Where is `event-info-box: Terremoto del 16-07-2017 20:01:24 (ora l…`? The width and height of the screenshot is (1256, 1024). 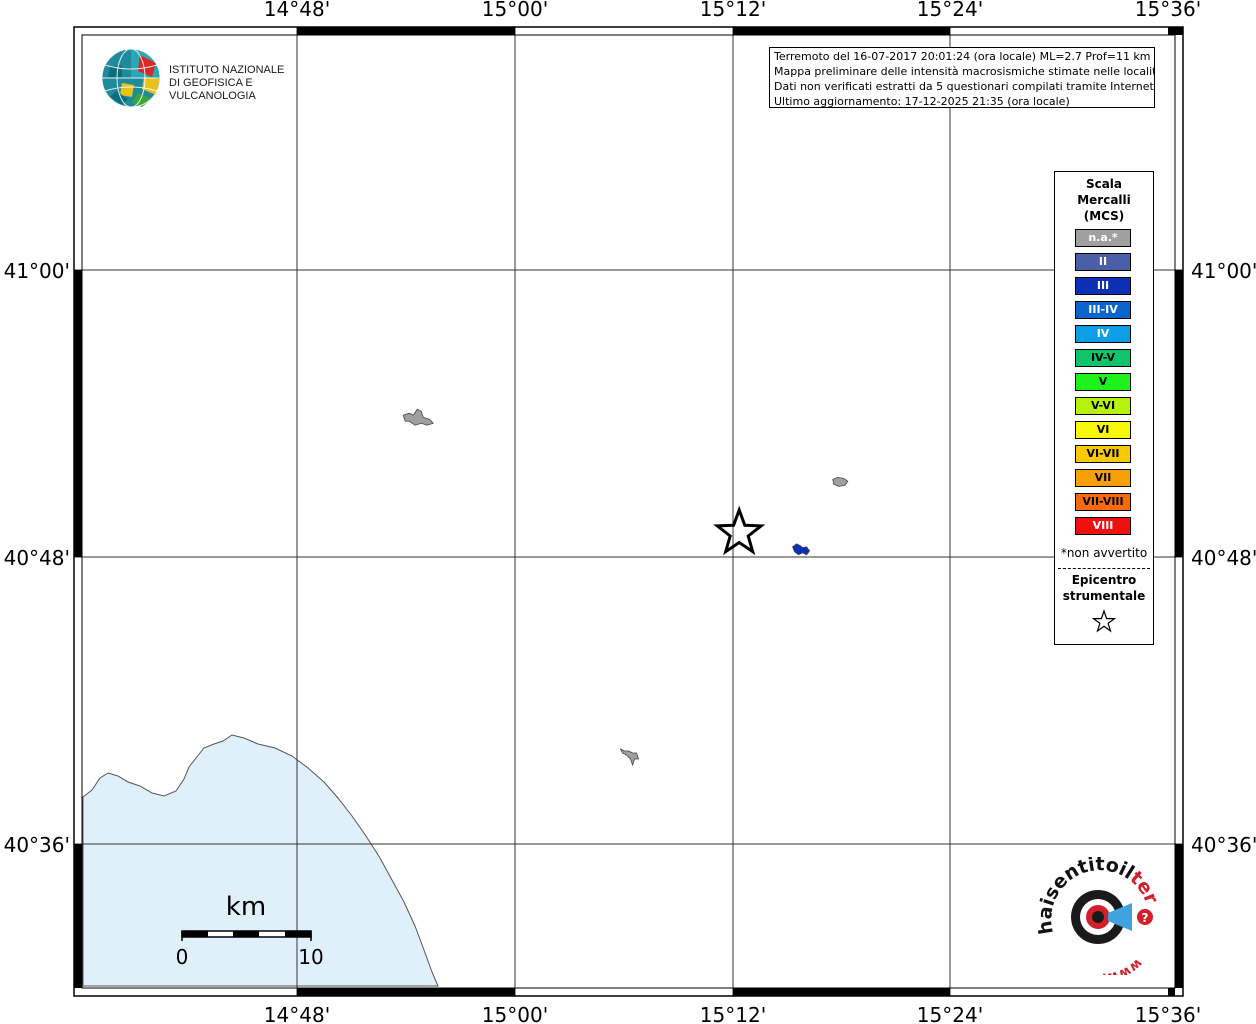 event-info-box: Terremoto del 16-07-2017 20:01:24 (ora l… is located at coordinates (962, 77).